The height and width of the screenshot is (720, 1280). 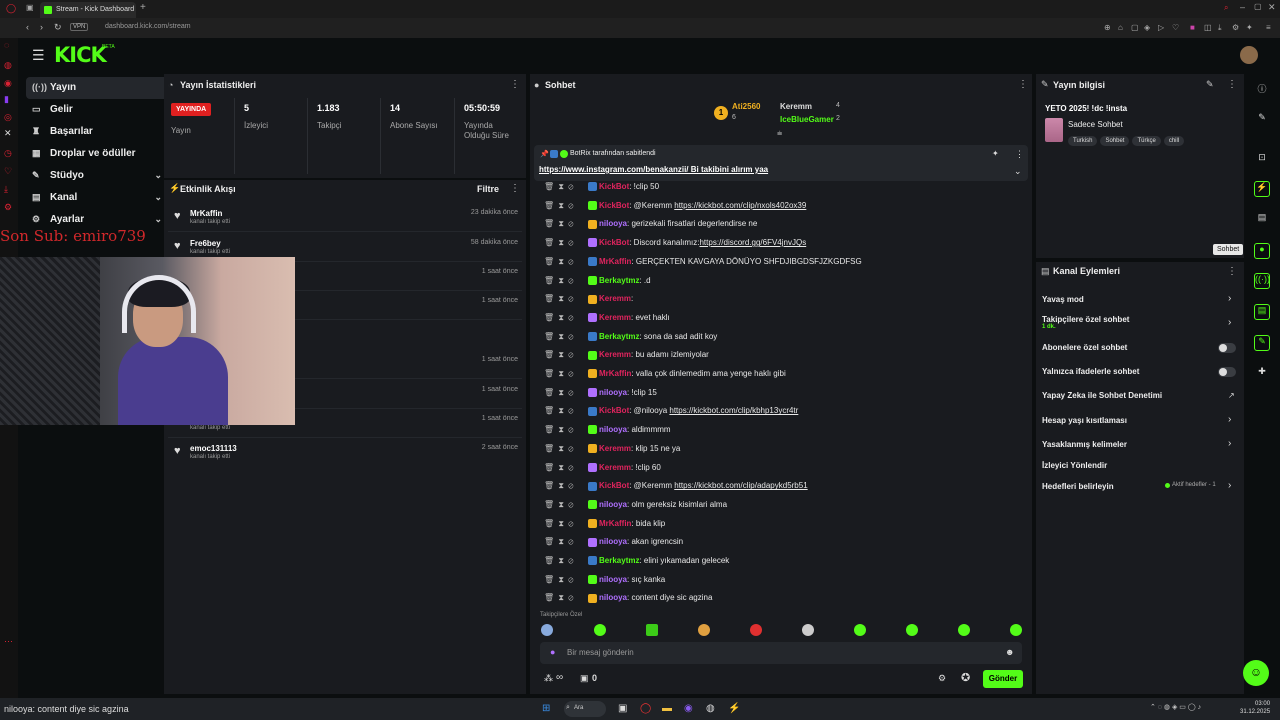 What do you see at coordinates (585, 709) in the screenshot?
I see `taskbar-search: ⌕ Ara` at bounding box center [585, 709].